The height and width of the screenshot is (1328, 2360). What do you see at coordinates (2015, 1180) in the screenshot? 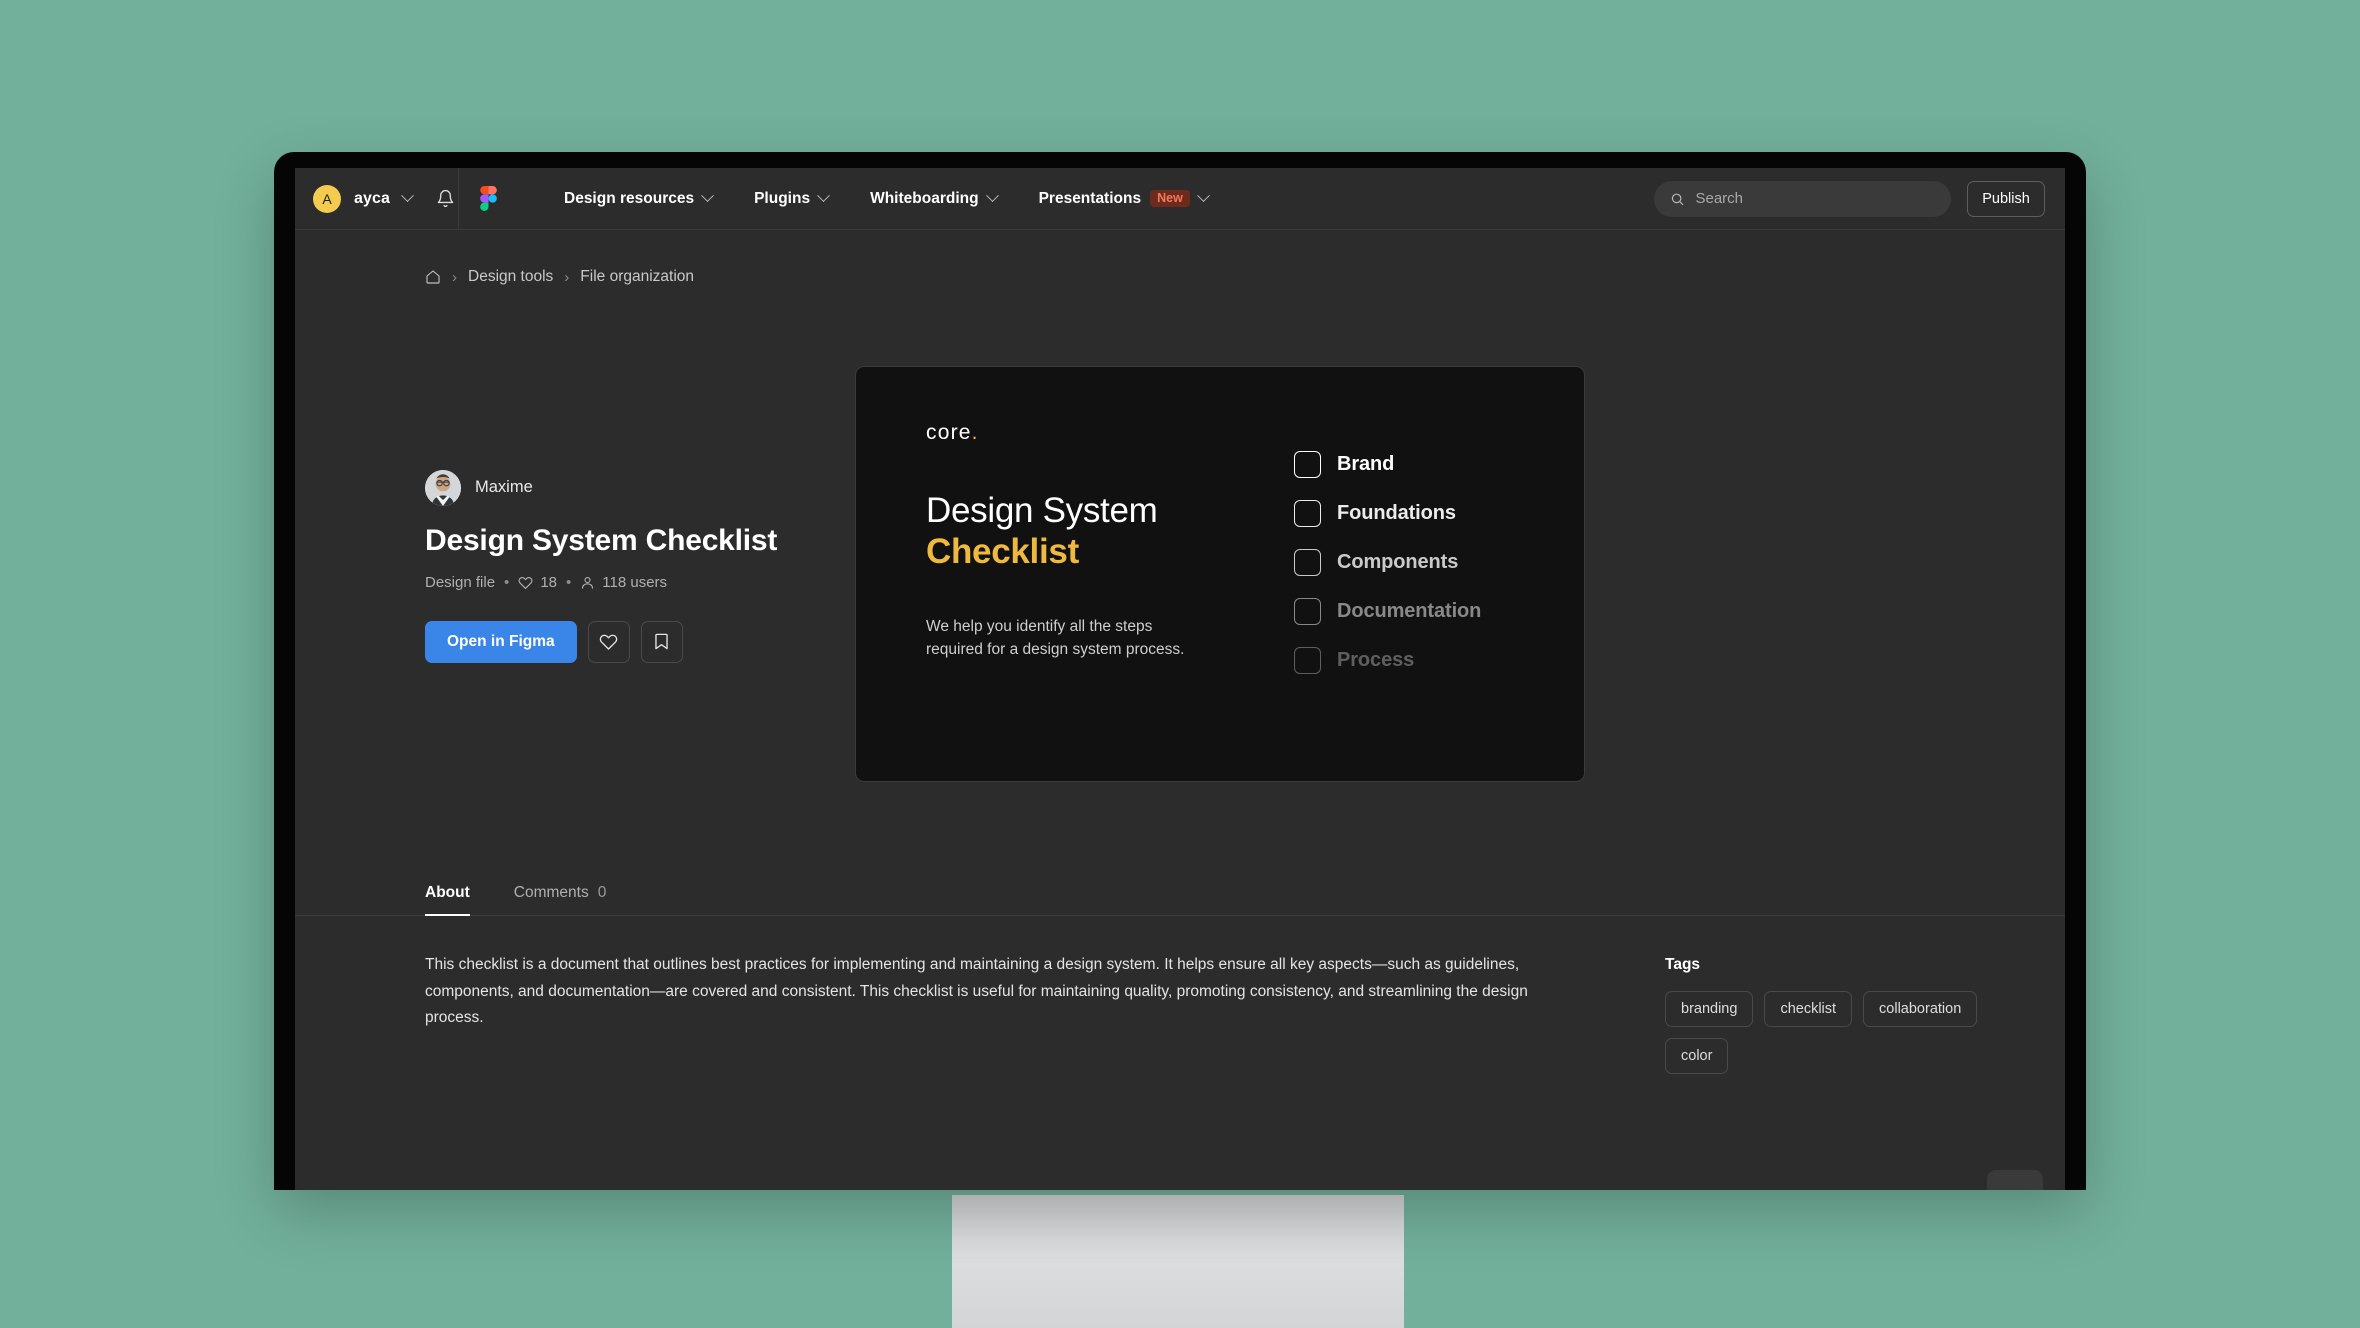
I see `floating-action-chip` at bounding box center [2015, 1180].